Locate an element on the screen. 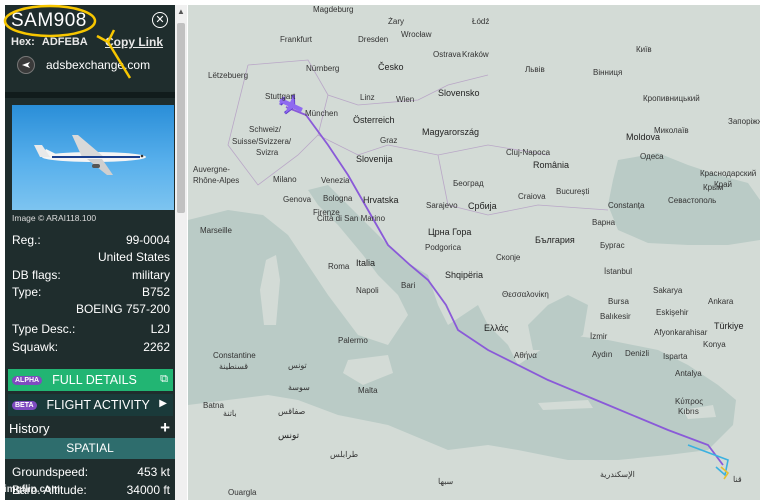 Image resolution: width=760 pixels, height=500 pixels. map-label: Schweiz/ is located at coordinates (265, 129).